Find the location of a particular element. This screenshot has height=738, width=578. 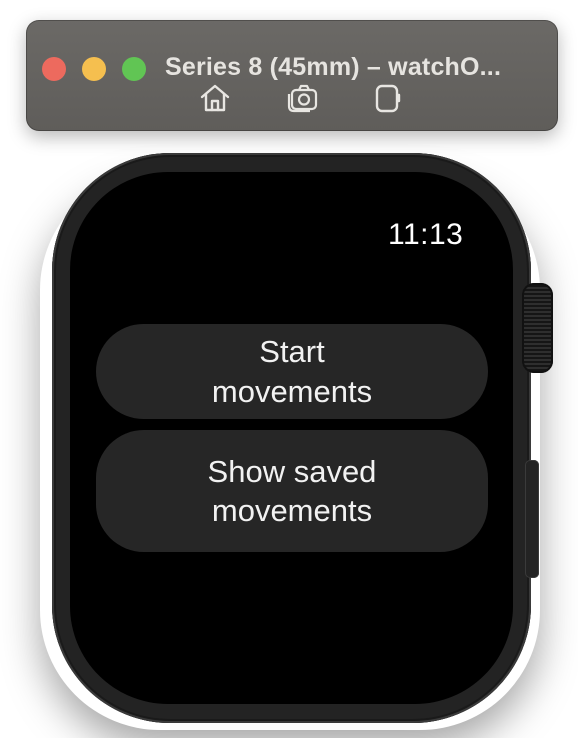

home-icon is located at coordinates (215, 98).